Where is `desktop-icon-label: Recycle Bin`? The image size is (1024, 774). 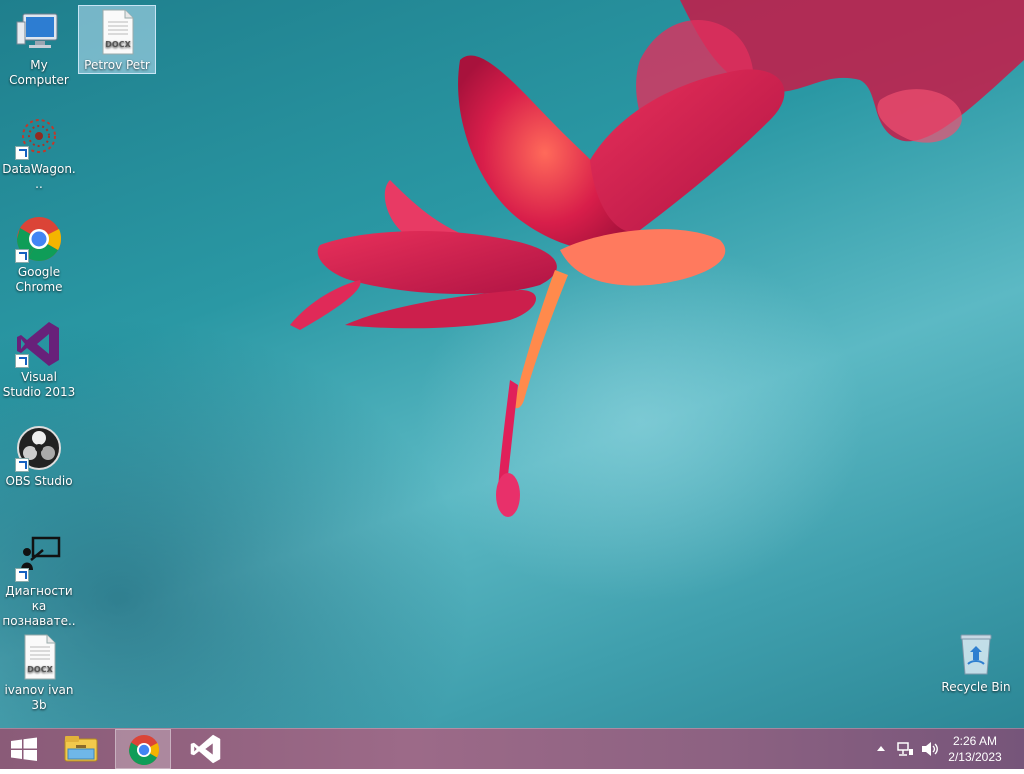
desktop-icon-label: Recycle Bin is located at coordinates (976, 687).